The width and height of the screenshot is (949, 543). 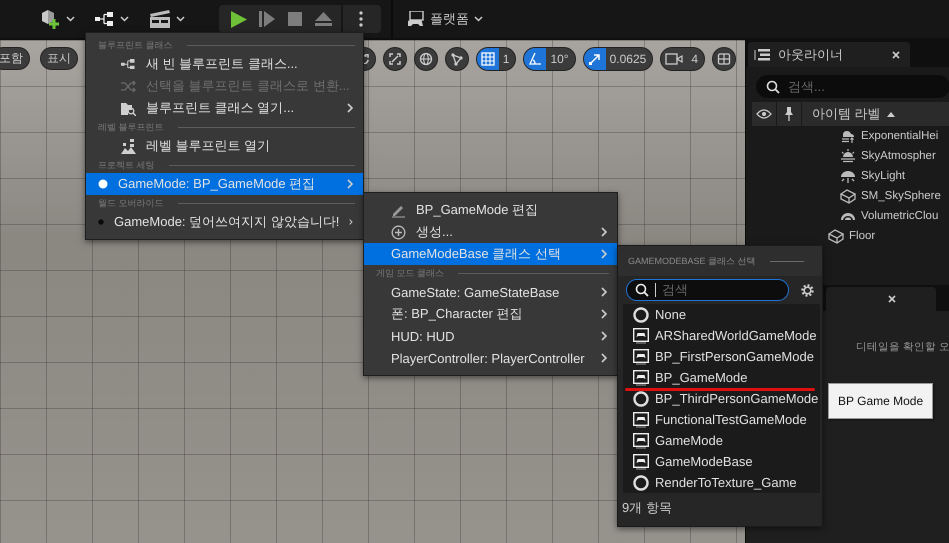 What do you see at coordinates (807, 290) in the screenshot?
I see `settings-icon` at bounding box center [807, 290].